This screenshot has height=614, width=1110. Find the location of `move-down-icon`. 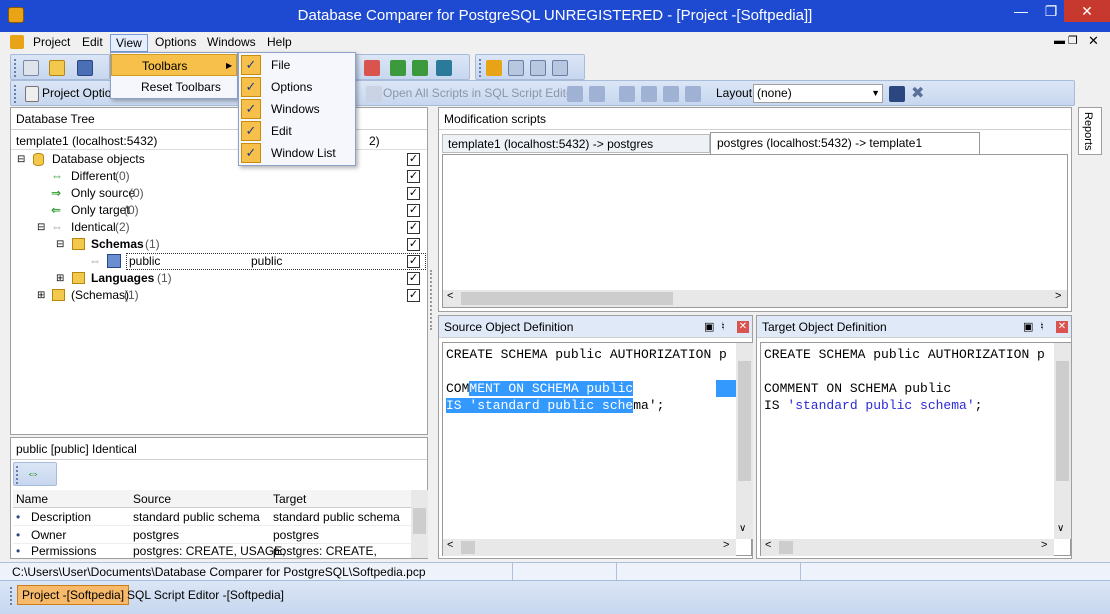

move-down-icon is located at coordinates (649, 94).